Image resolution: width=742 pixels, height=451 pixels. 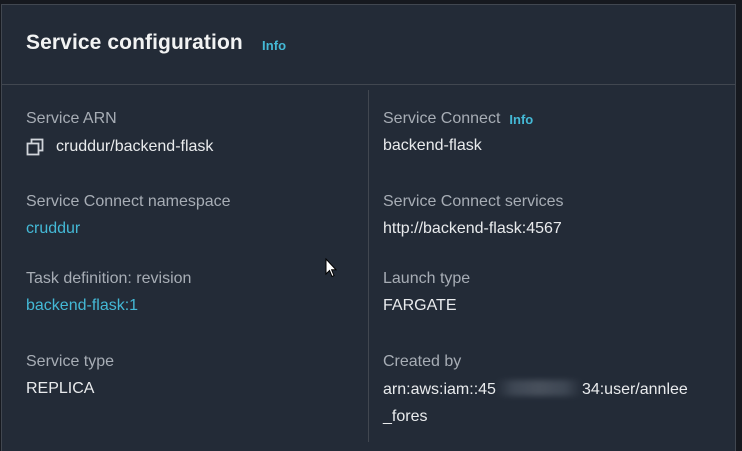 What do you see at coordinates (109, 278) in the screenshot?
I see `task-definition-label: Task definition: revision` at bounding box center [109, 278].